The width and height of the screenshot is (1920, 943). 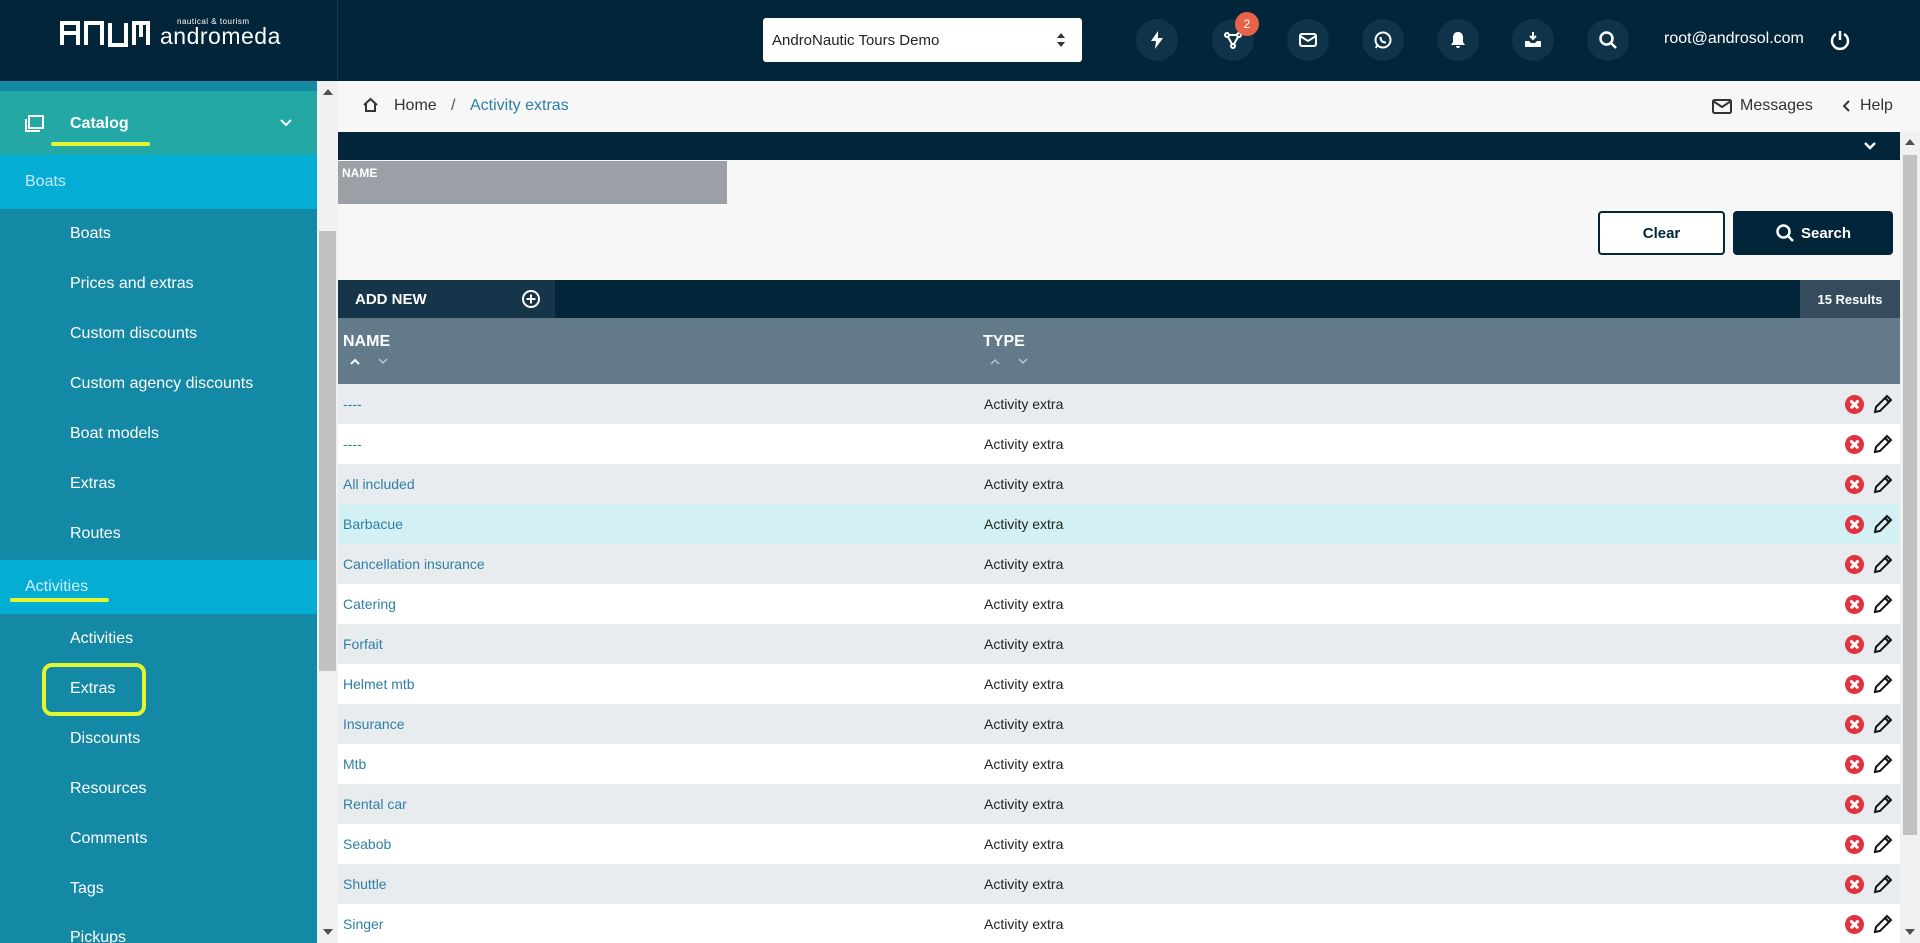 What do you see at coordinates (1119, 604) in the screenshot?
I see `table-row: Catering Activity extra` at bounding box center [1119, 604].